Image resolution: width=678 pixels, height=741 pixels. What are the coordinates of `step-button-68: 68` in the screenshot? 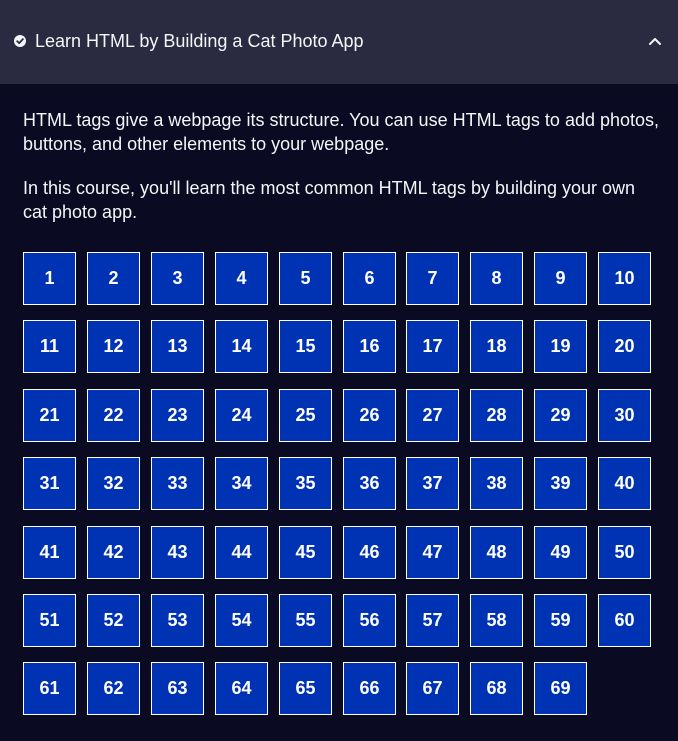 It's located at (496, 688).